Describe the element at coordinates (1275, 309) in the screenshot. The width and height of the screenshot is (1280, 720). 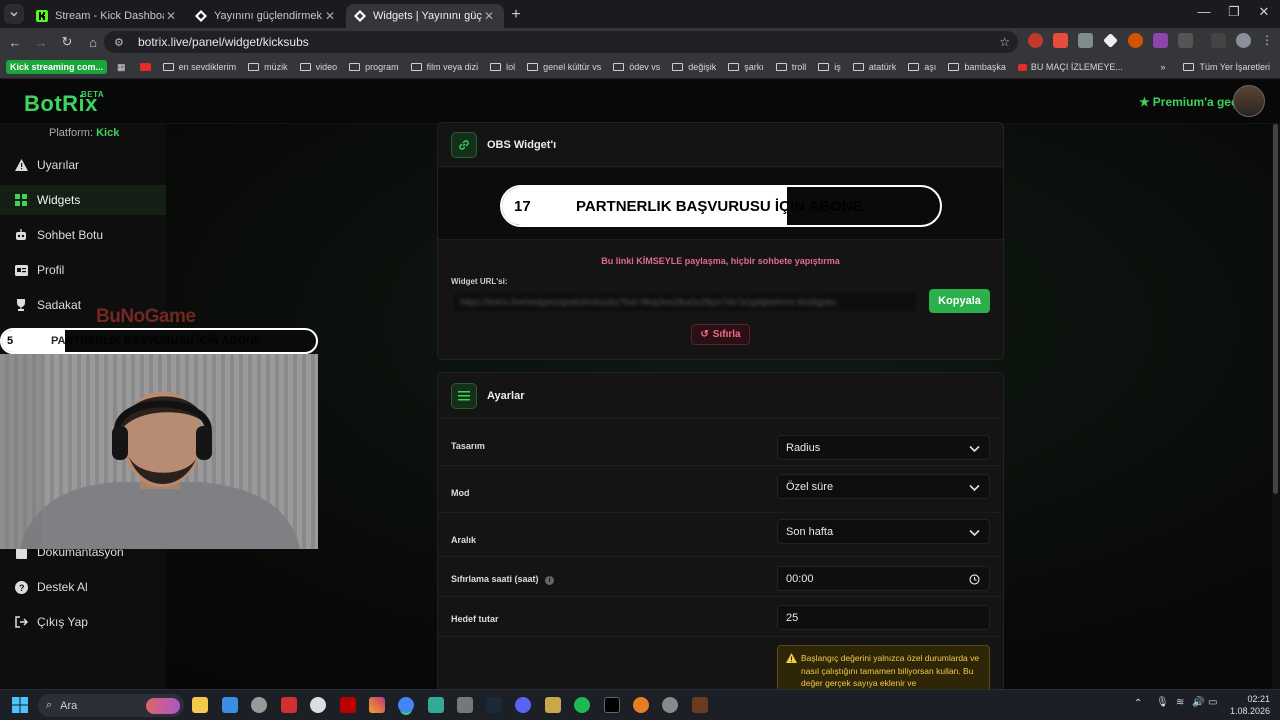
I see `scrollbar-thumb` at that location.